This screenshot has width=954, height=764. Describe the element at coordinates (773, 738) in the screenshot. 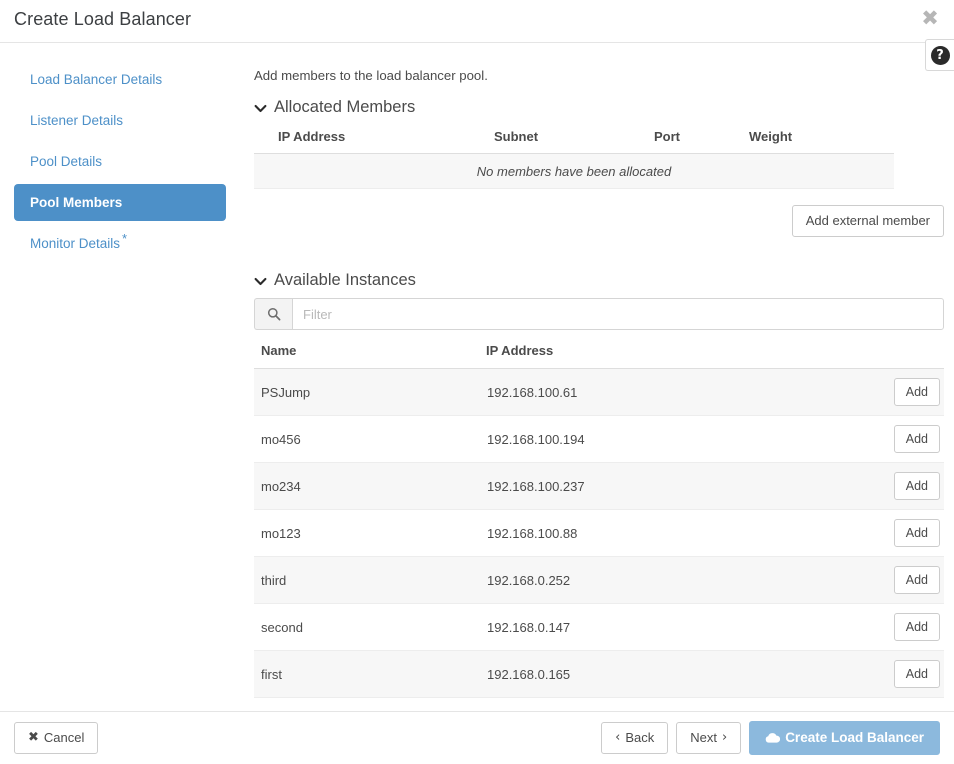

I see `cloud-icon` at that location.